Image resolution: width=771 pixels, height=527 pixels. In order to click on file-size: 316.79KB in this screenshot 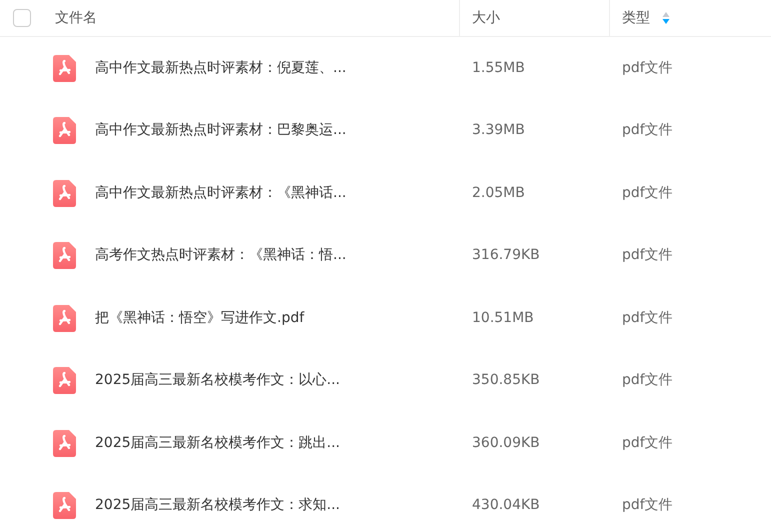, I will do `click(506, 255)`.